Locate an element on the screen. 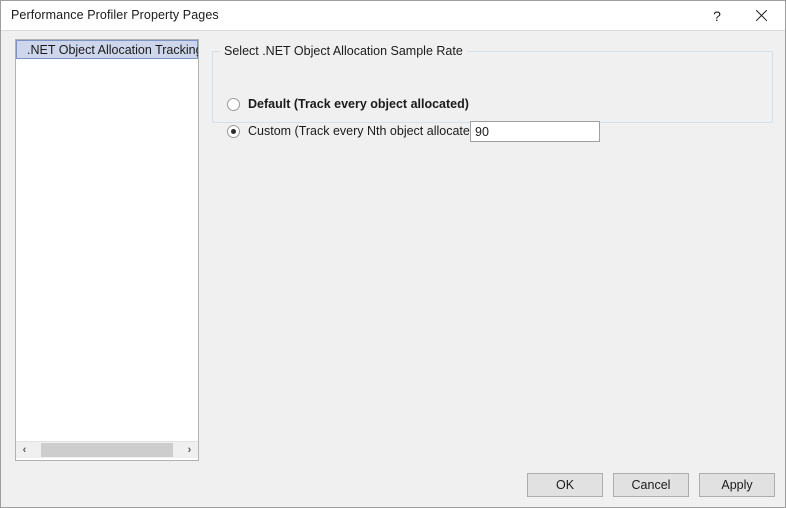  list-item-net-object-allocation-tracking: .NET Object Allocation Tracking is located at coordinates (107, 49).